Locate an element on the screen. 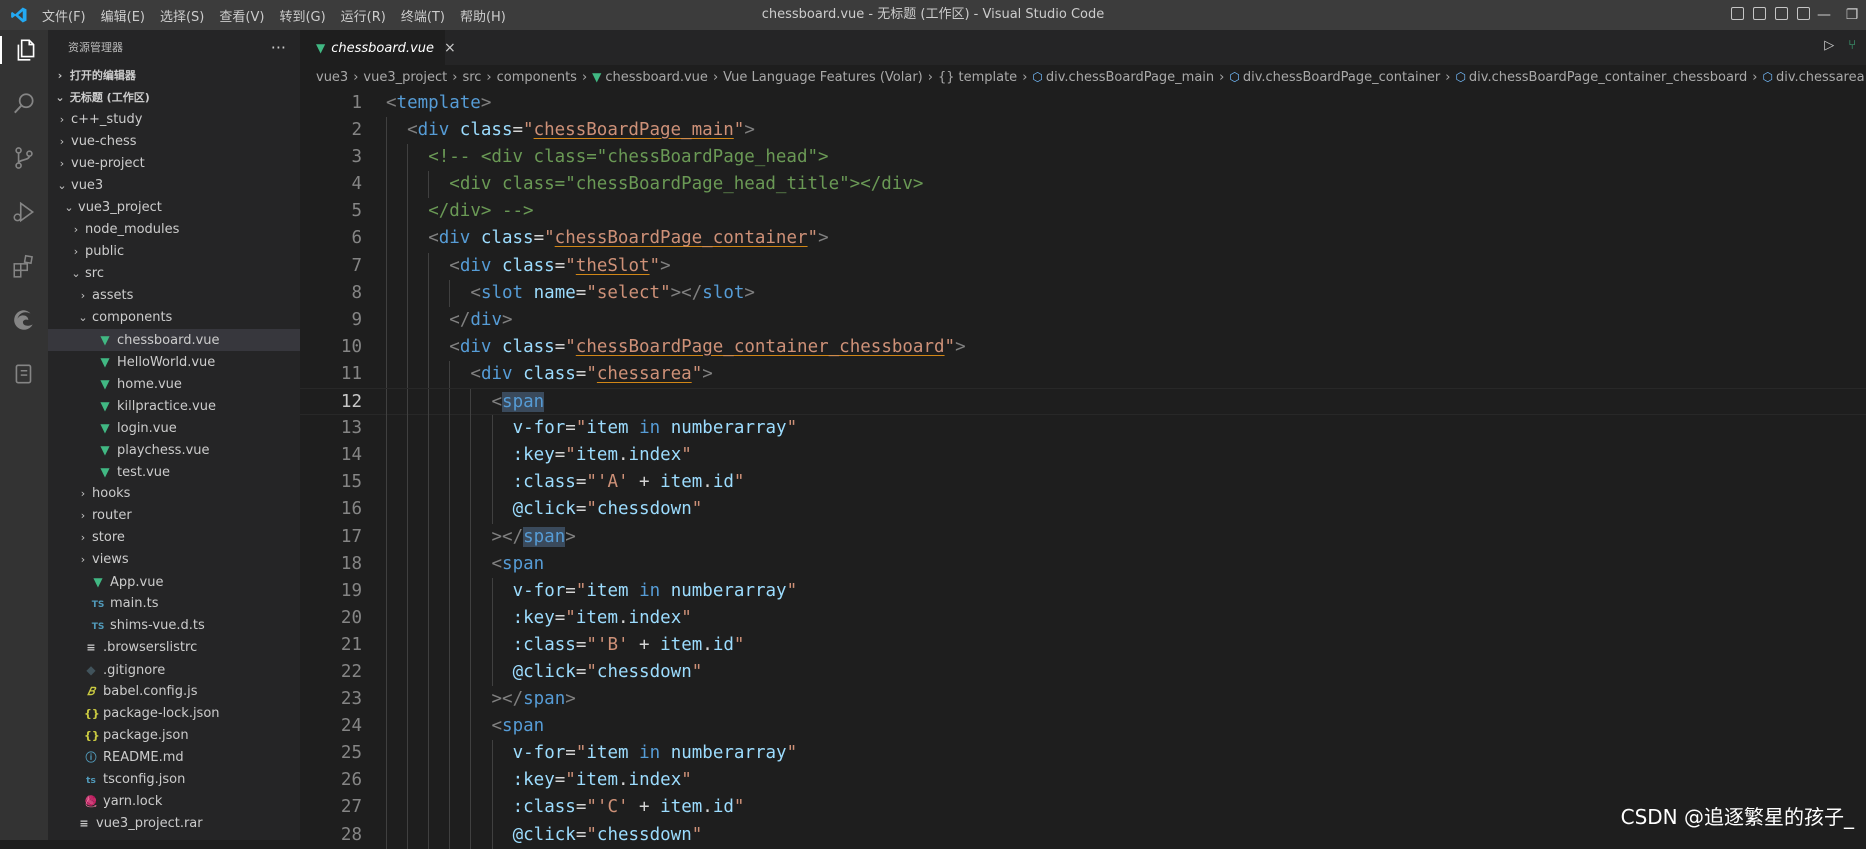 This screenshot has height=849, width=1866. code-line: 15:class="'A' + item.id" is located at coordinates (1083, 483).